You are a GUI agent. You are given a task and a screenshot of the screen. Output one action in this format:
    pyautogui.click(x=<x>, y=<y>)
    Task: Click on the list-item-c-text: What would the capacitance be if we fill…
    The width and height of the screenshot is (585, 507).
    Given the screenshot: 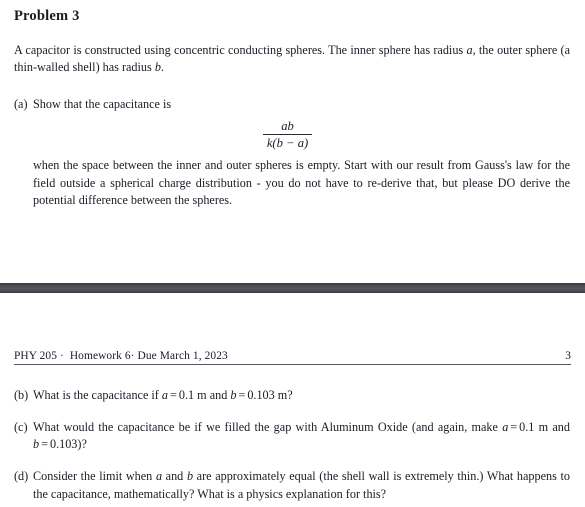 What is the action you would take?
    pyautogui.click(x=301, y=435)
    